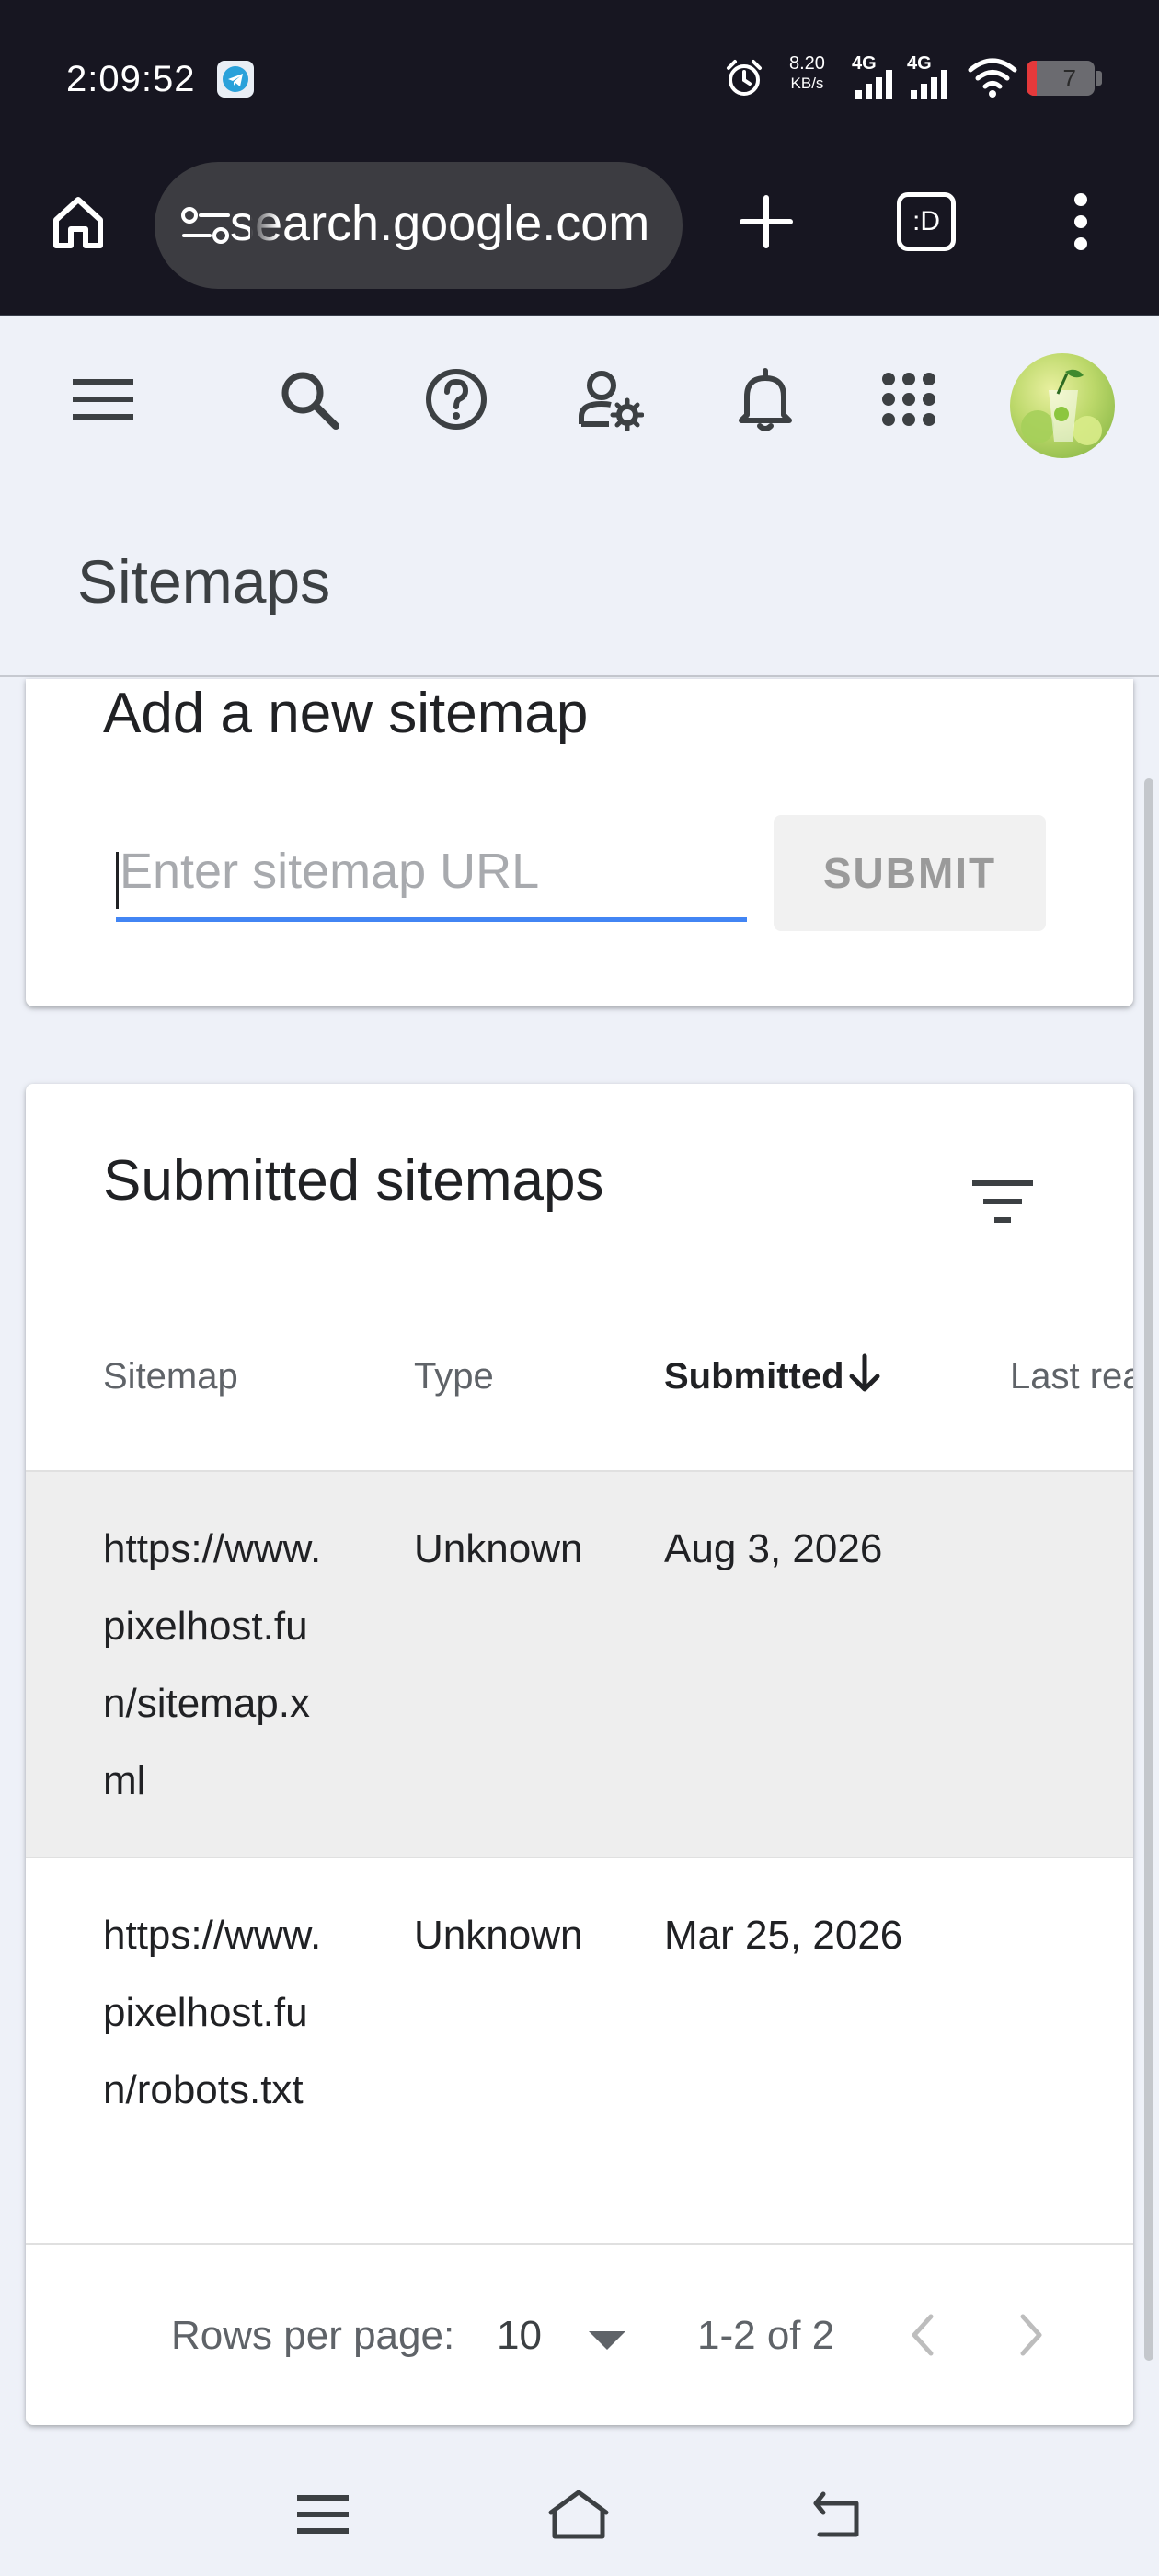 Image resolution: width=1159 pixels, height=2576 pixels. I want to click on telegram-notification-icon, so click(235, 79).